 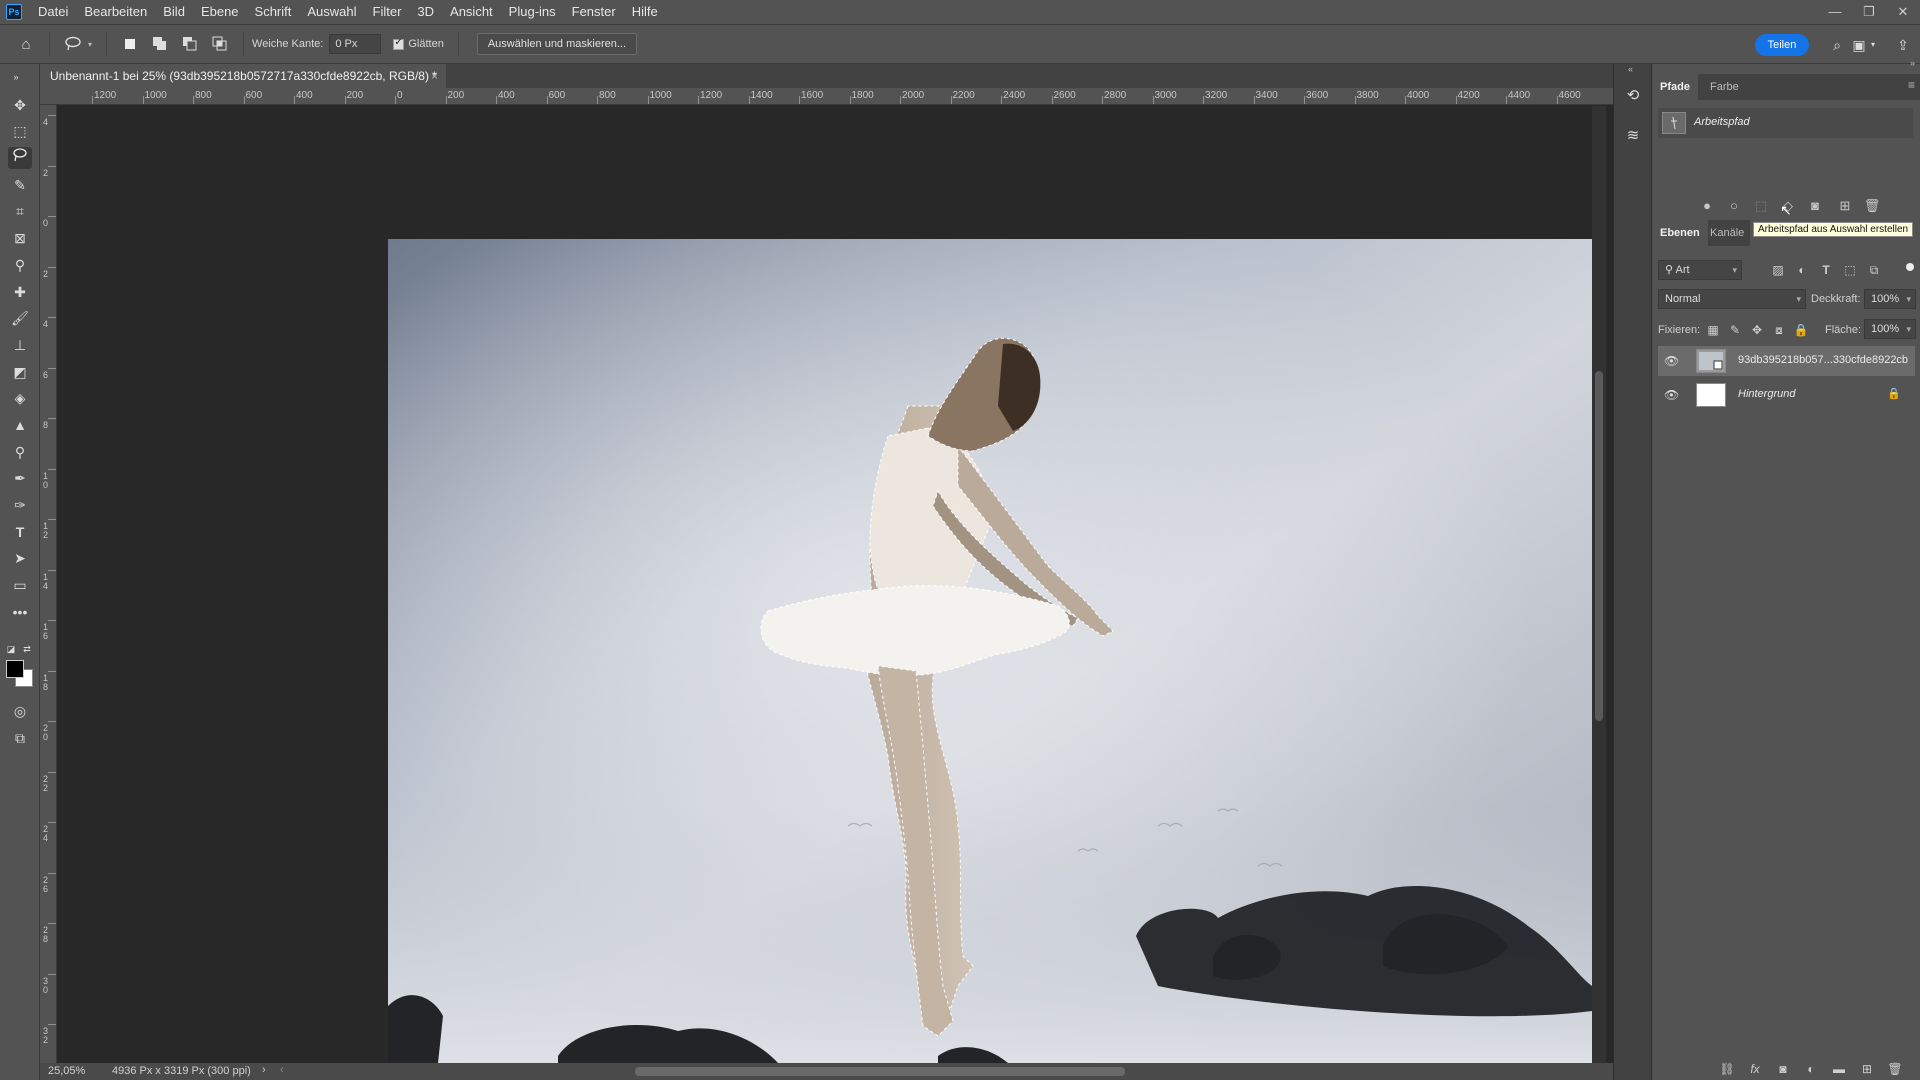 What do you see at coordinates (471, 12) in the screenshot?
I see `menu-ansicht: Ansicht` at bounding box center [471, 12].